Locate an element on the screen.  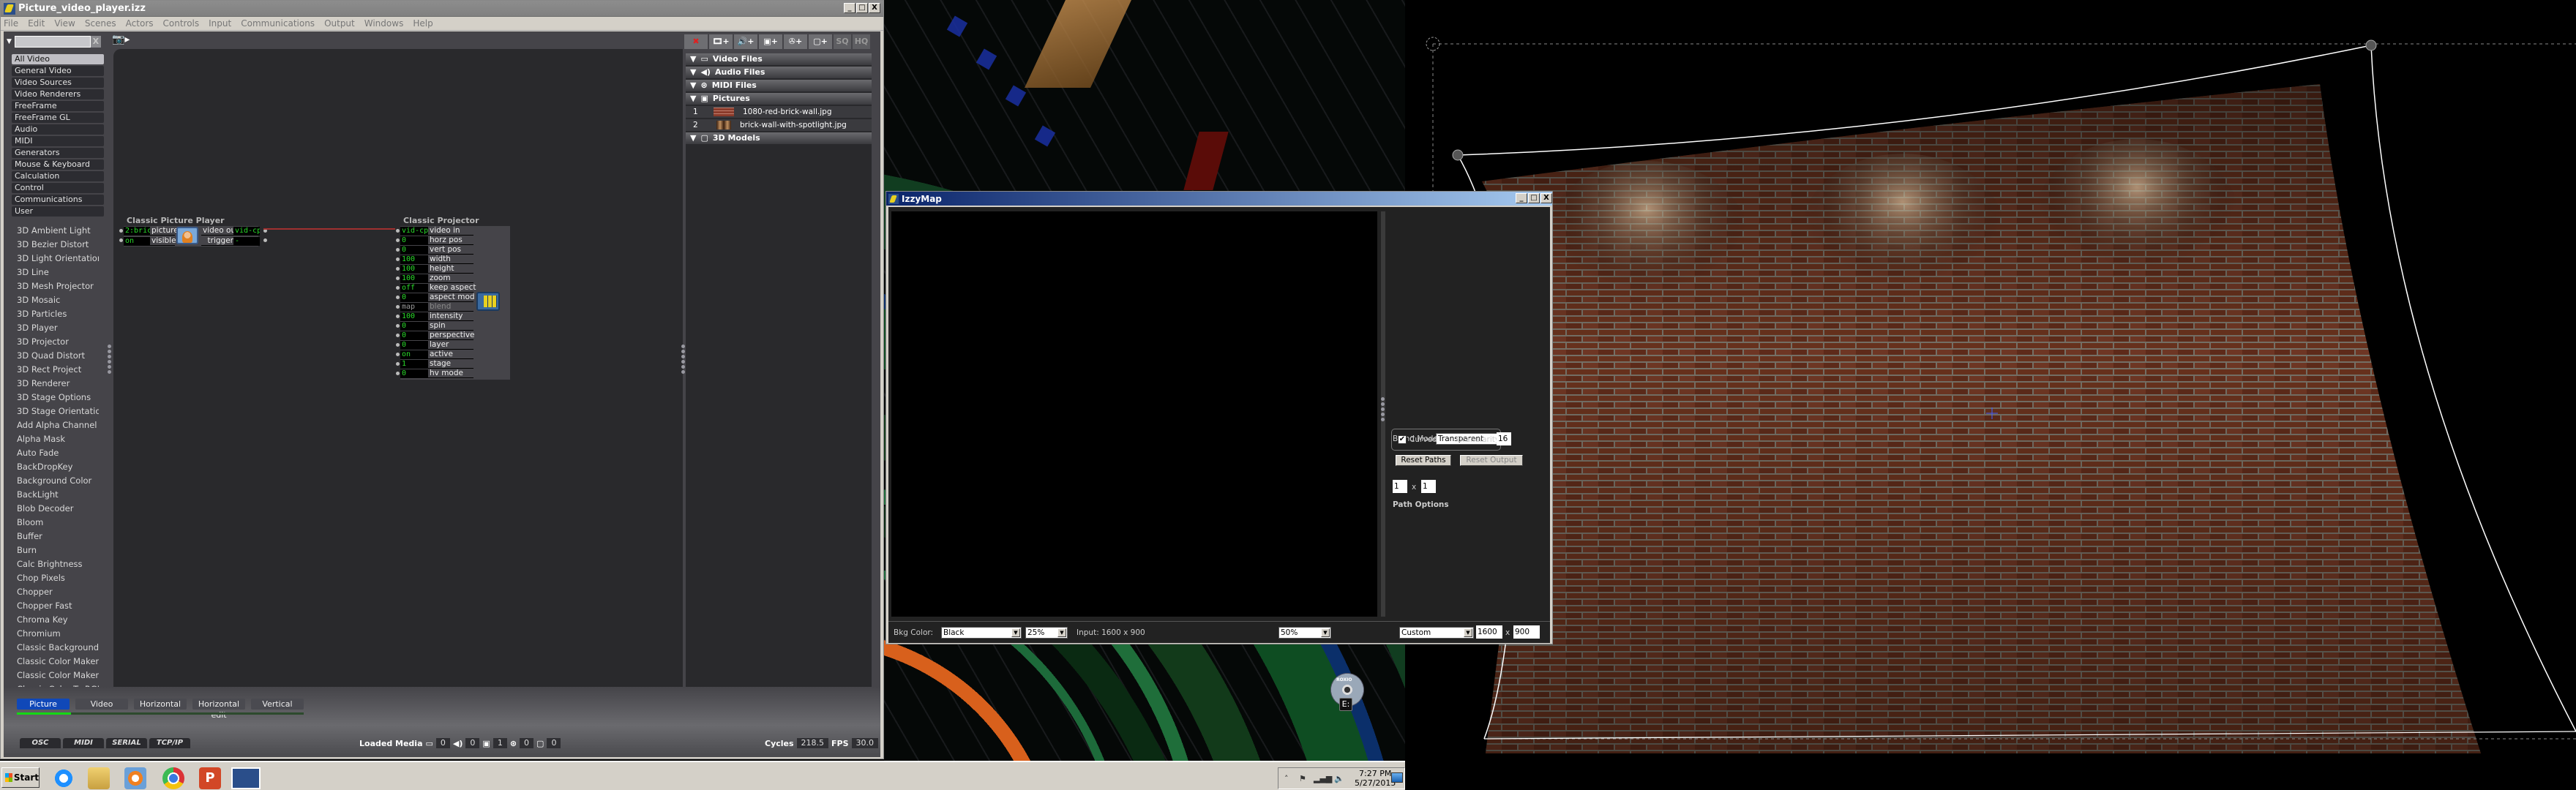
output-preset-select: Custom ▼ is located at coordinates (1436, 633).